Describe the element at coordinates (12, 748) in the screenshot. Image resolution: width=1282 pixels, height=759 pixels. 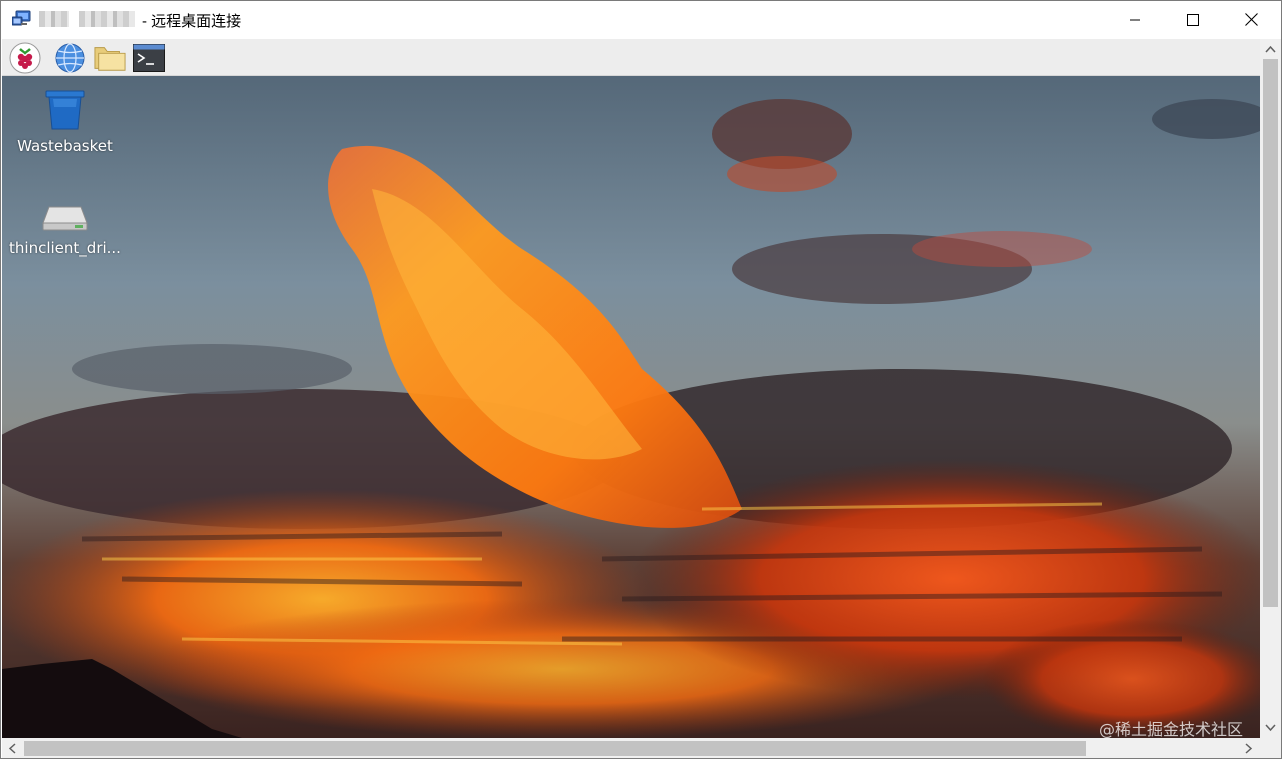
I see `scroll-left-arrow-icon` at that location.